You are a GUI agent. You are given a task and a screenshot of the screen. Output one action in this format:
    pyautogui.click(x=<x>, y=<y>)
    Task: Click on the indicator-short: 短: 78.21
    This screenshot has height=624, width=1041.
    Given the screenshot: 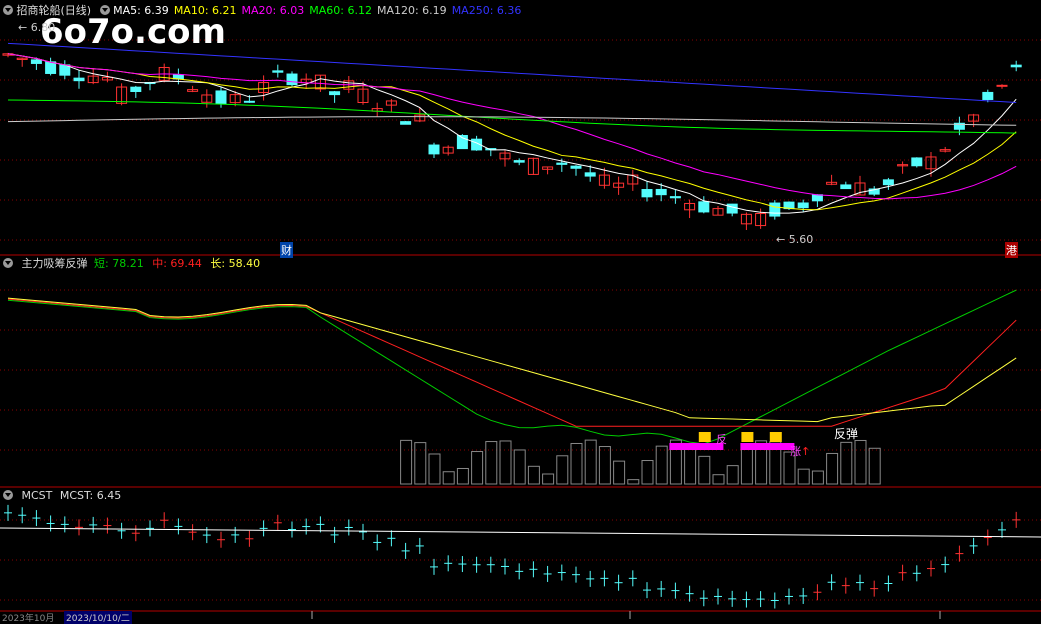 What is the action you would take?
    pyautogui.click(x=119, y=263)
    